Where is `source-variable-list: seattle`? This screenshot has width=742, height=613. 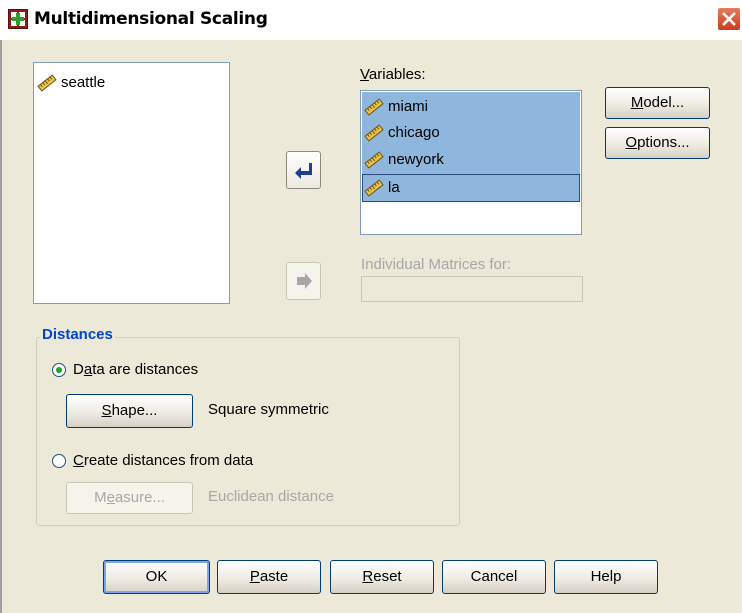 source-variable-list: seattle is located at coordinates (131, 183).